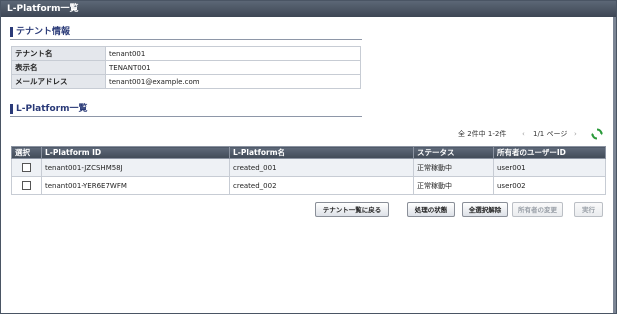  I want to click on window-edge, so click(614, 165).